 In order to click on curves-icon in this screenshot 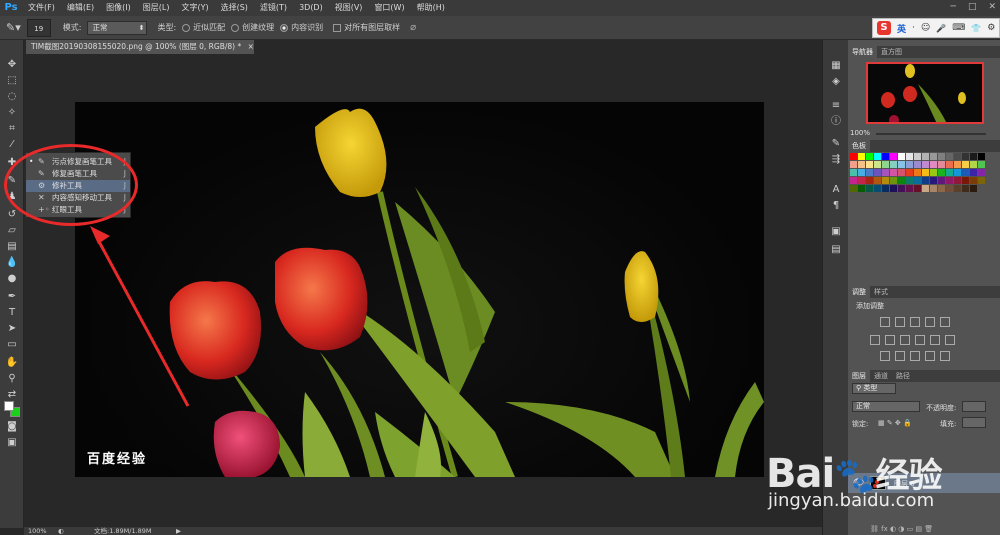, I will do `click(915, 322)`.